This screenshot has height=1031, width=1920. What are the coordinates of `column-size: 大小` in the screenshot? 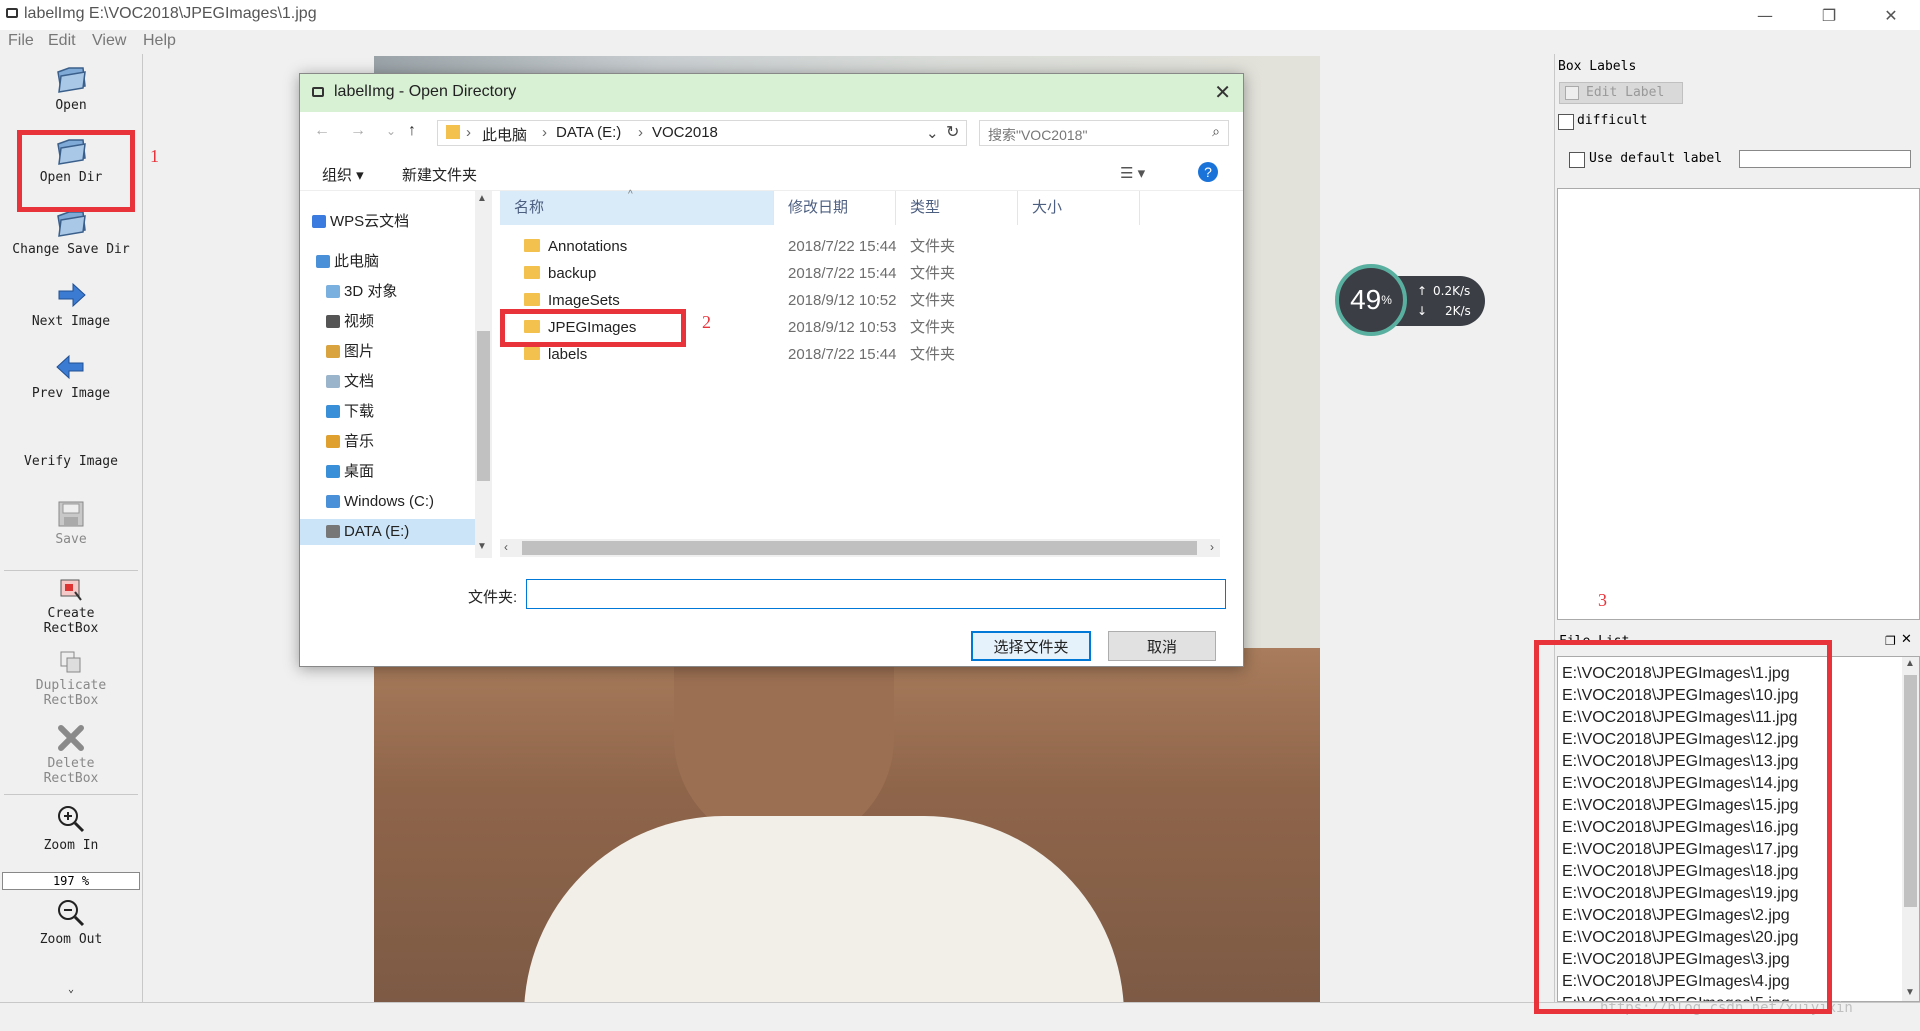 It's located at (1079, 208).